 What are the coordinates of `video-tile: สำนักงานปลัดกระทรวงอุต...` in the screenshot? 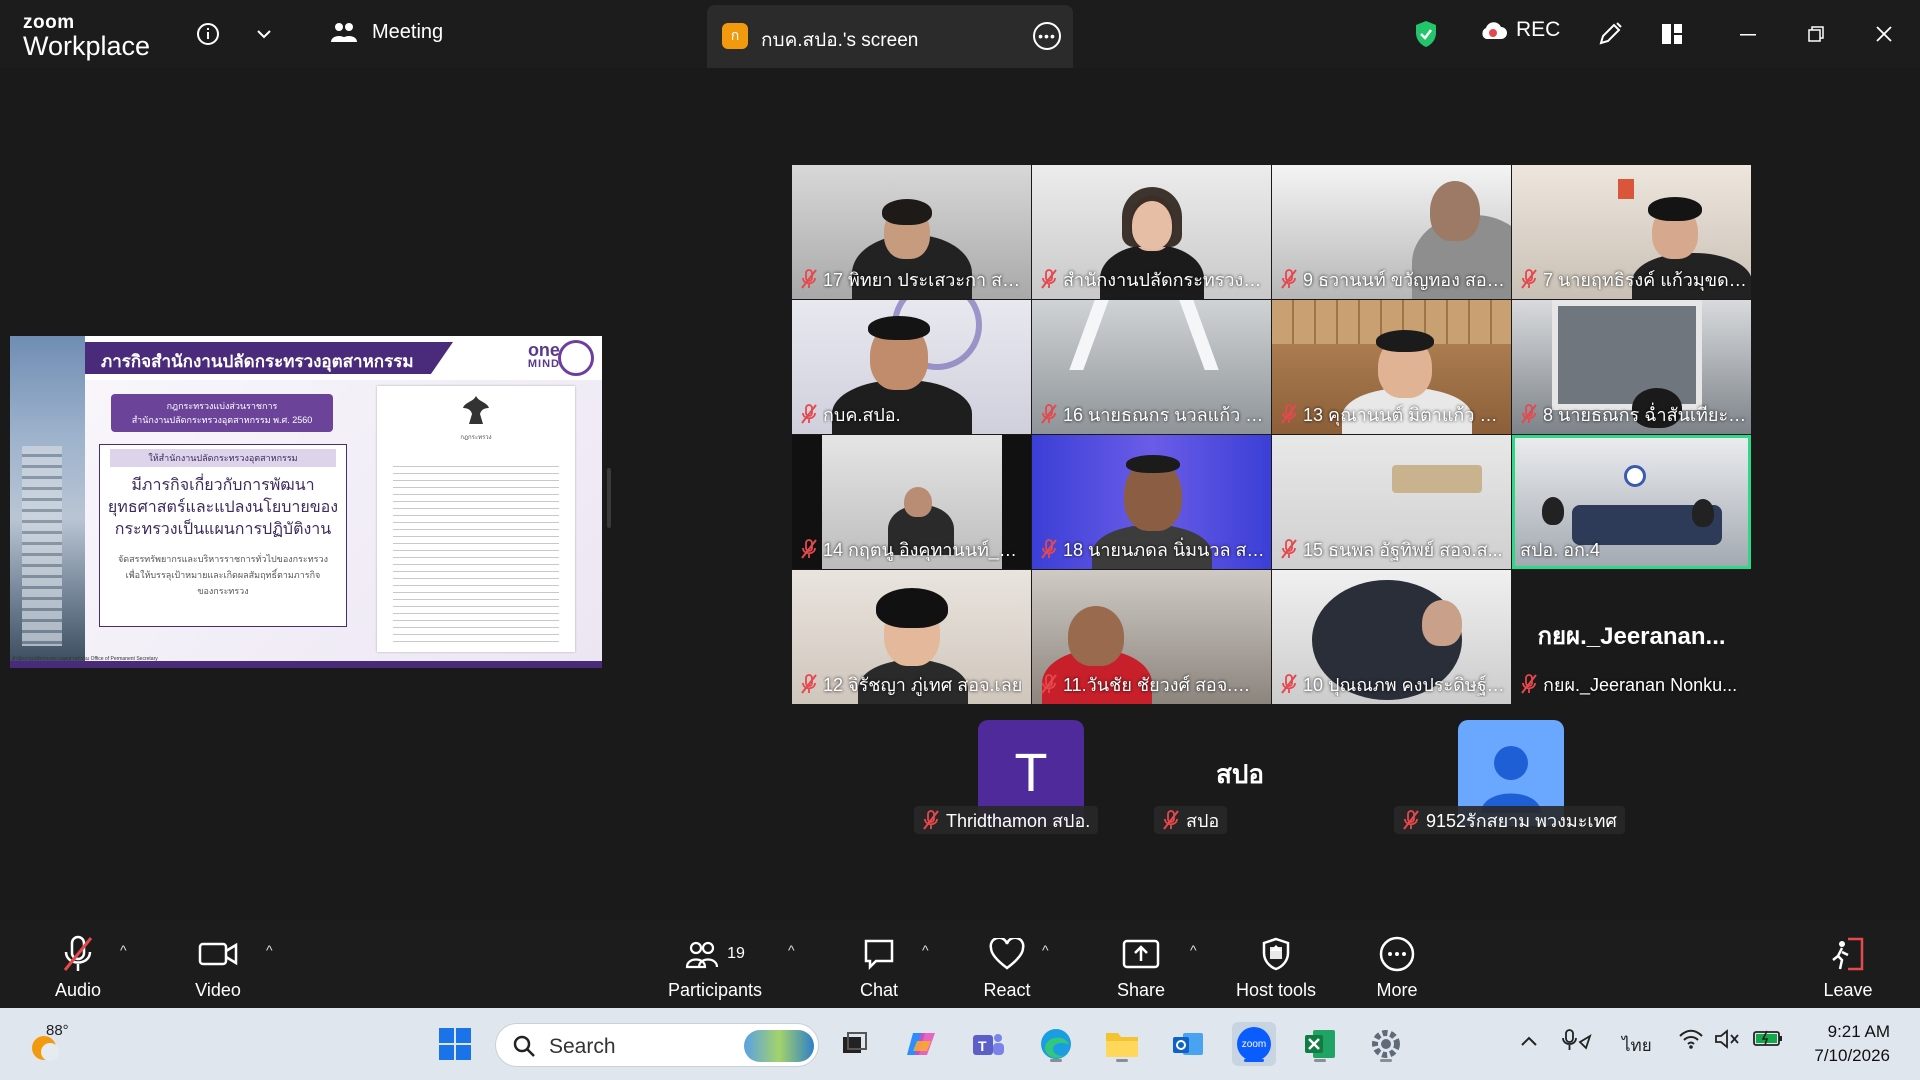 It's located at (1151, 232).